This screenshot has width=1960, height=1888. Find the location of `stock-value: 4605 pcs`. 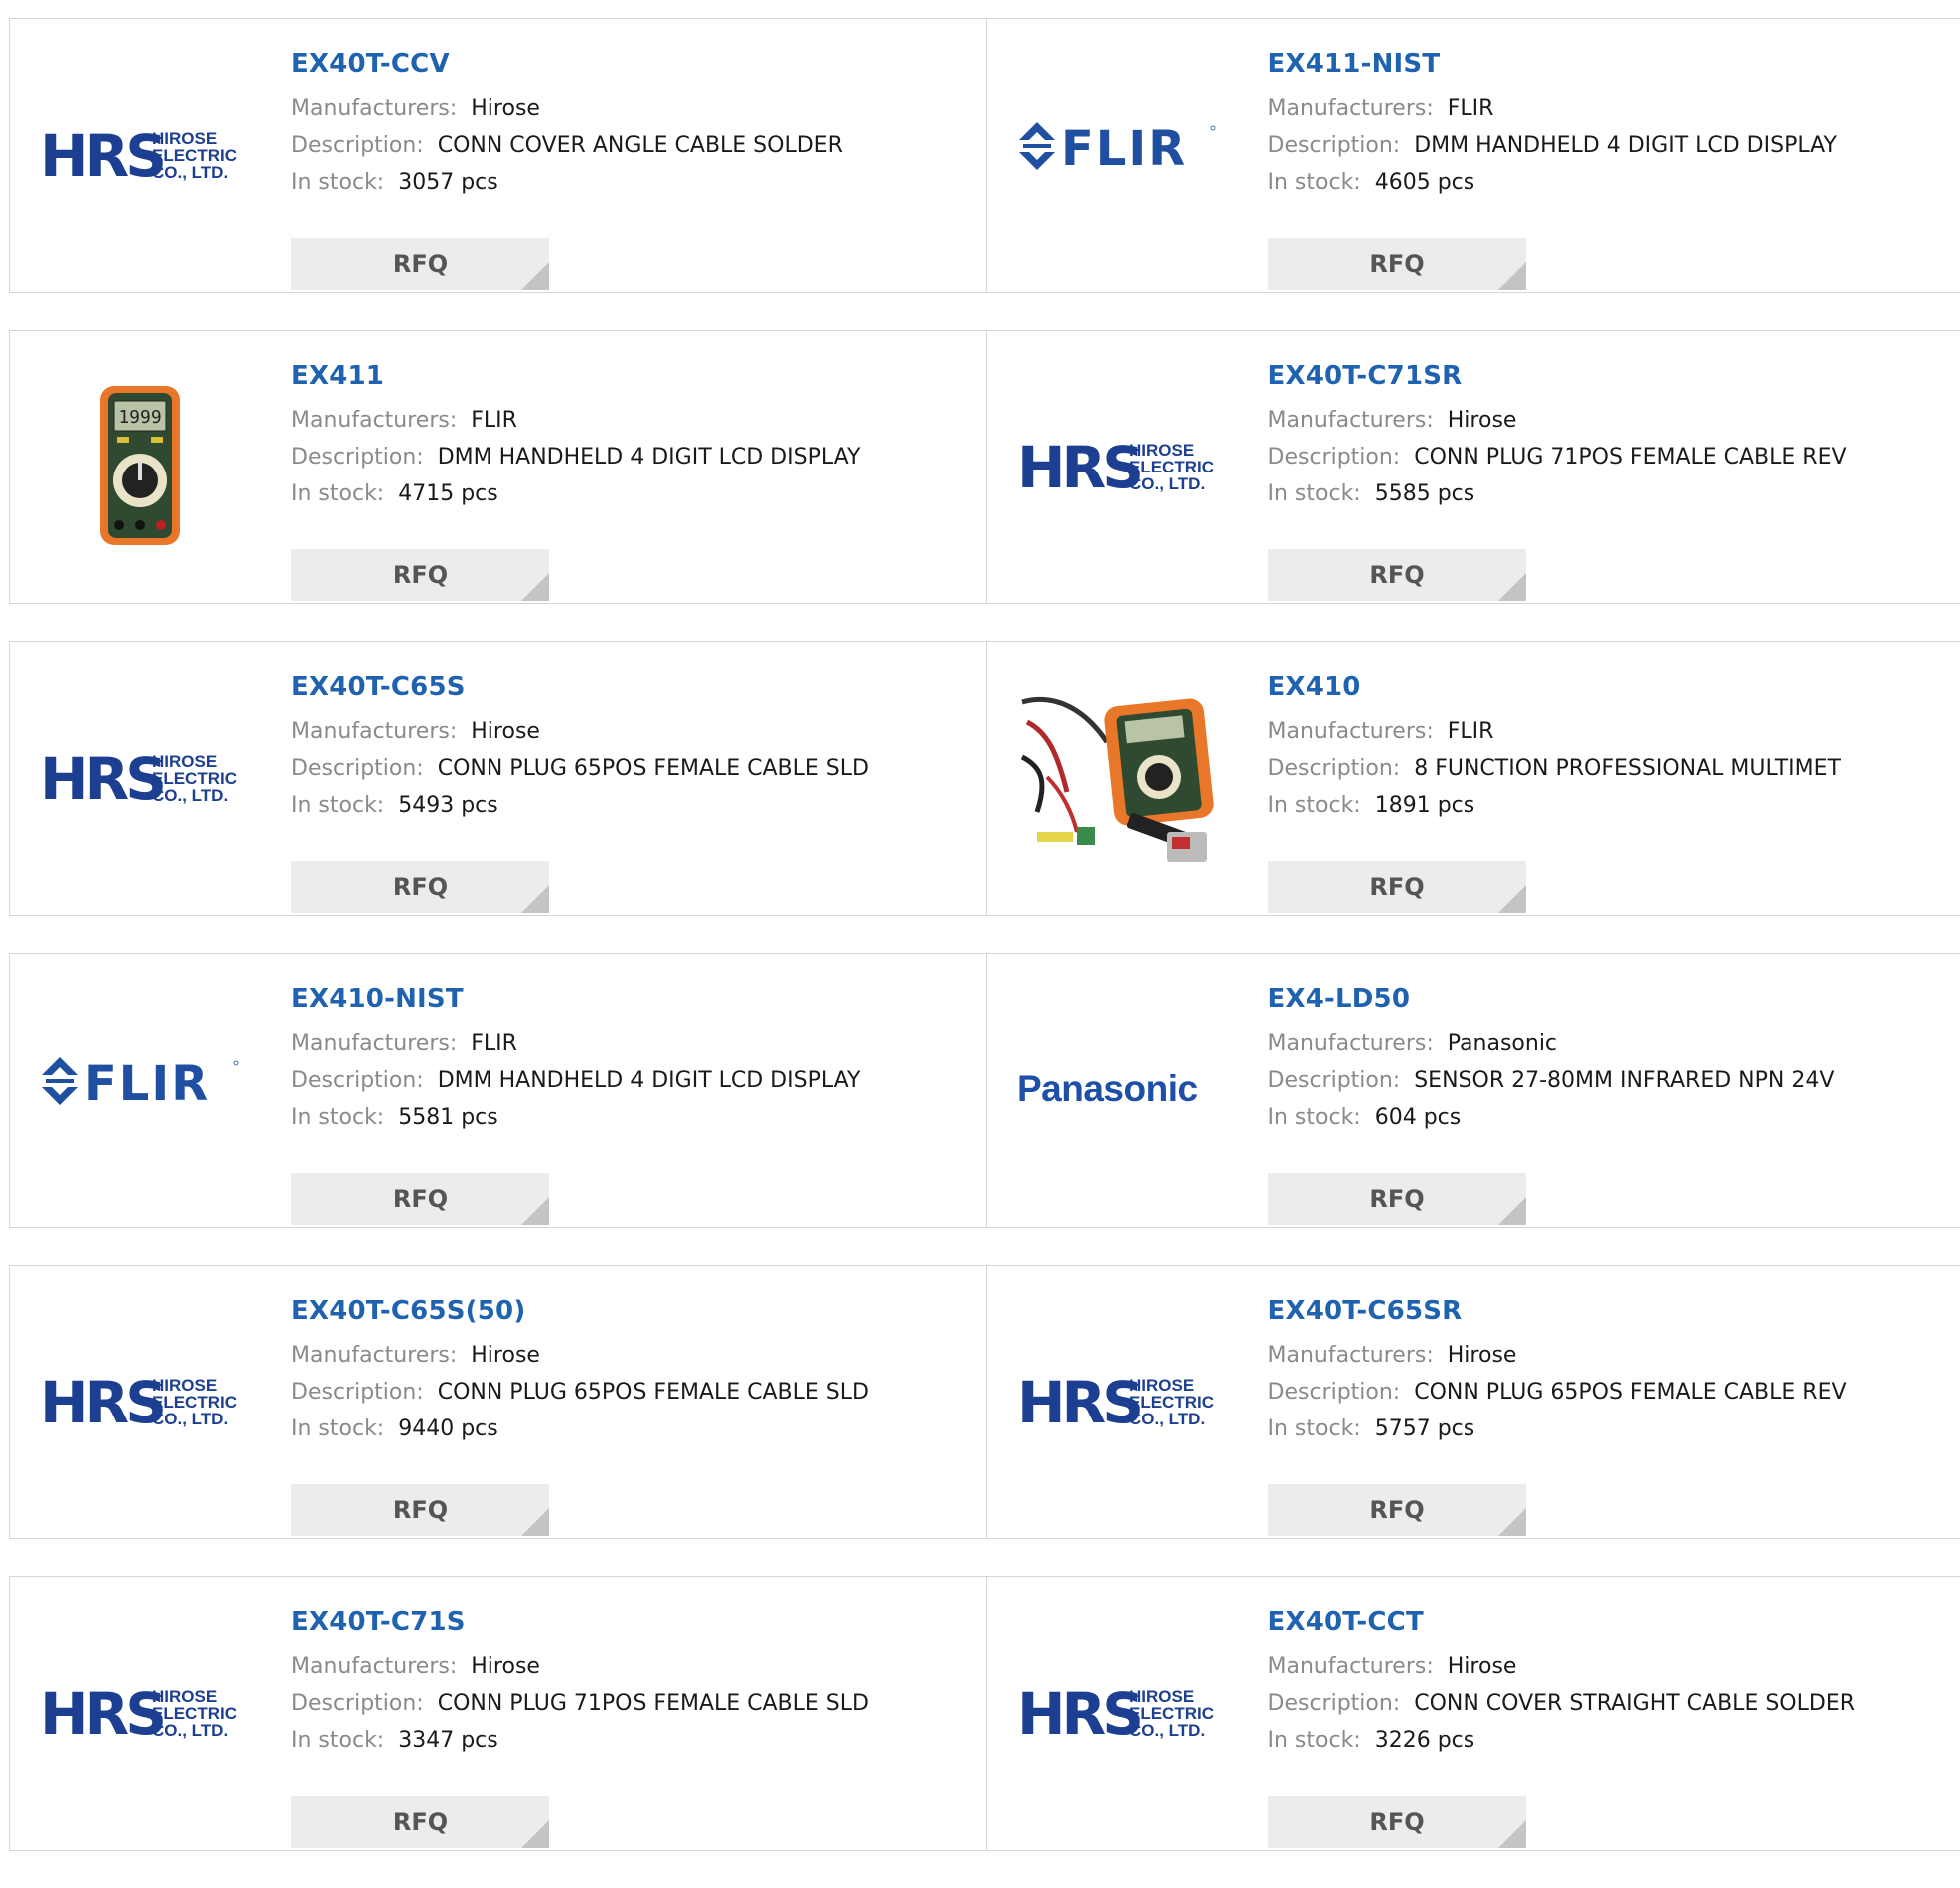

stock-value: 4605 pcs is located at coordinates (1425, 183).